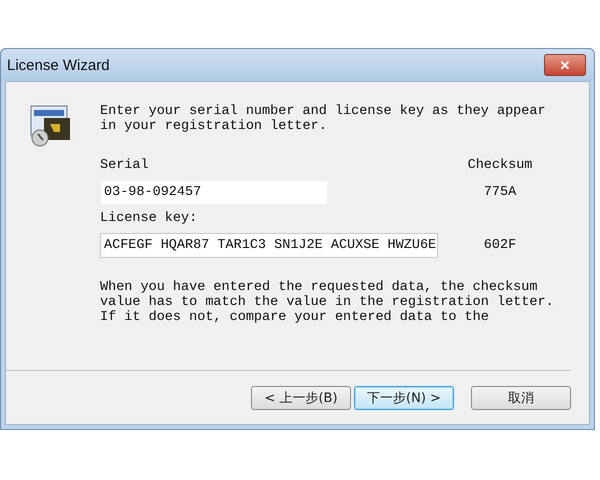  I want to click on input-field: 03-98-092457, so click(214, 192).